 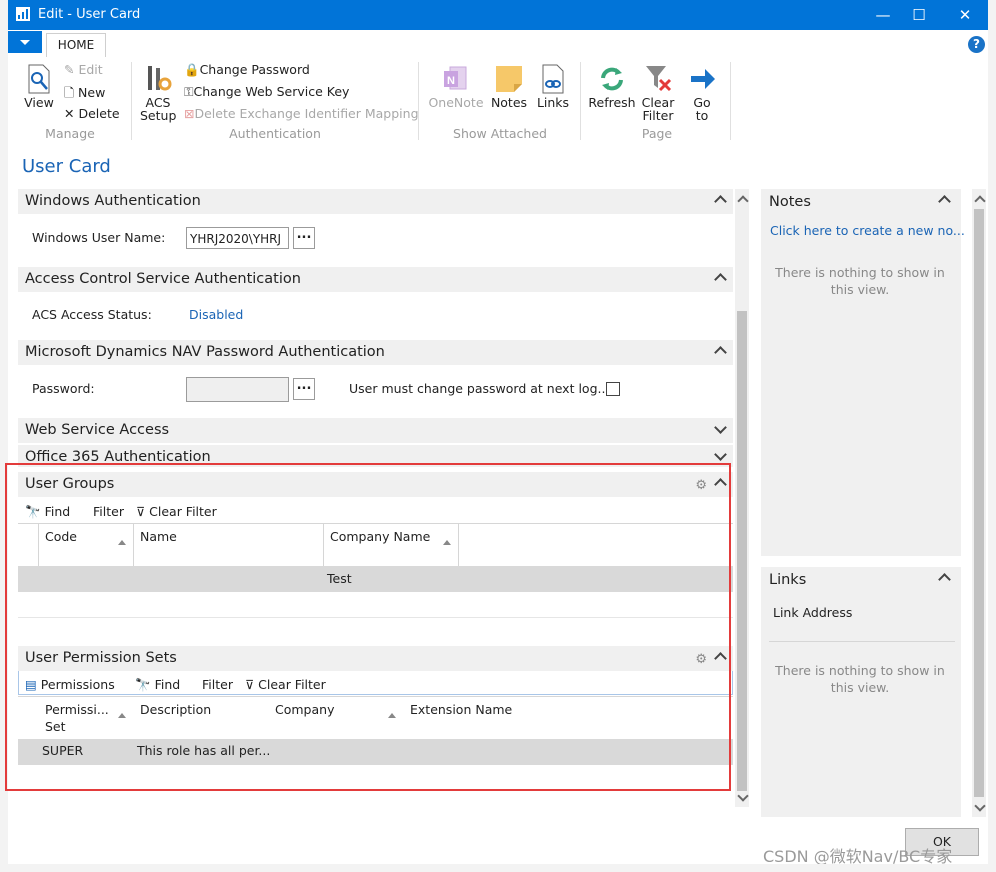 What do you see at coordinates (965, 15) in the screenshot?
I see `close-button: ✕` at bounding box center [965, 15].